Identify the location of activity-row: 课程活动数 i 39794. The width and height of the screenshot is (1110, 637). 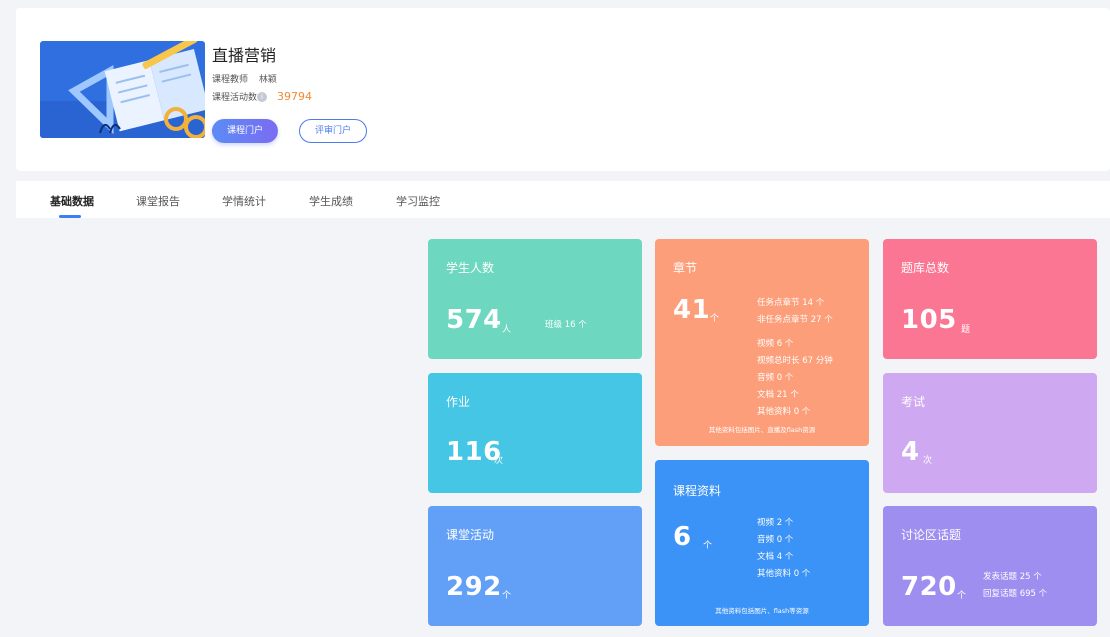
(262, 96).